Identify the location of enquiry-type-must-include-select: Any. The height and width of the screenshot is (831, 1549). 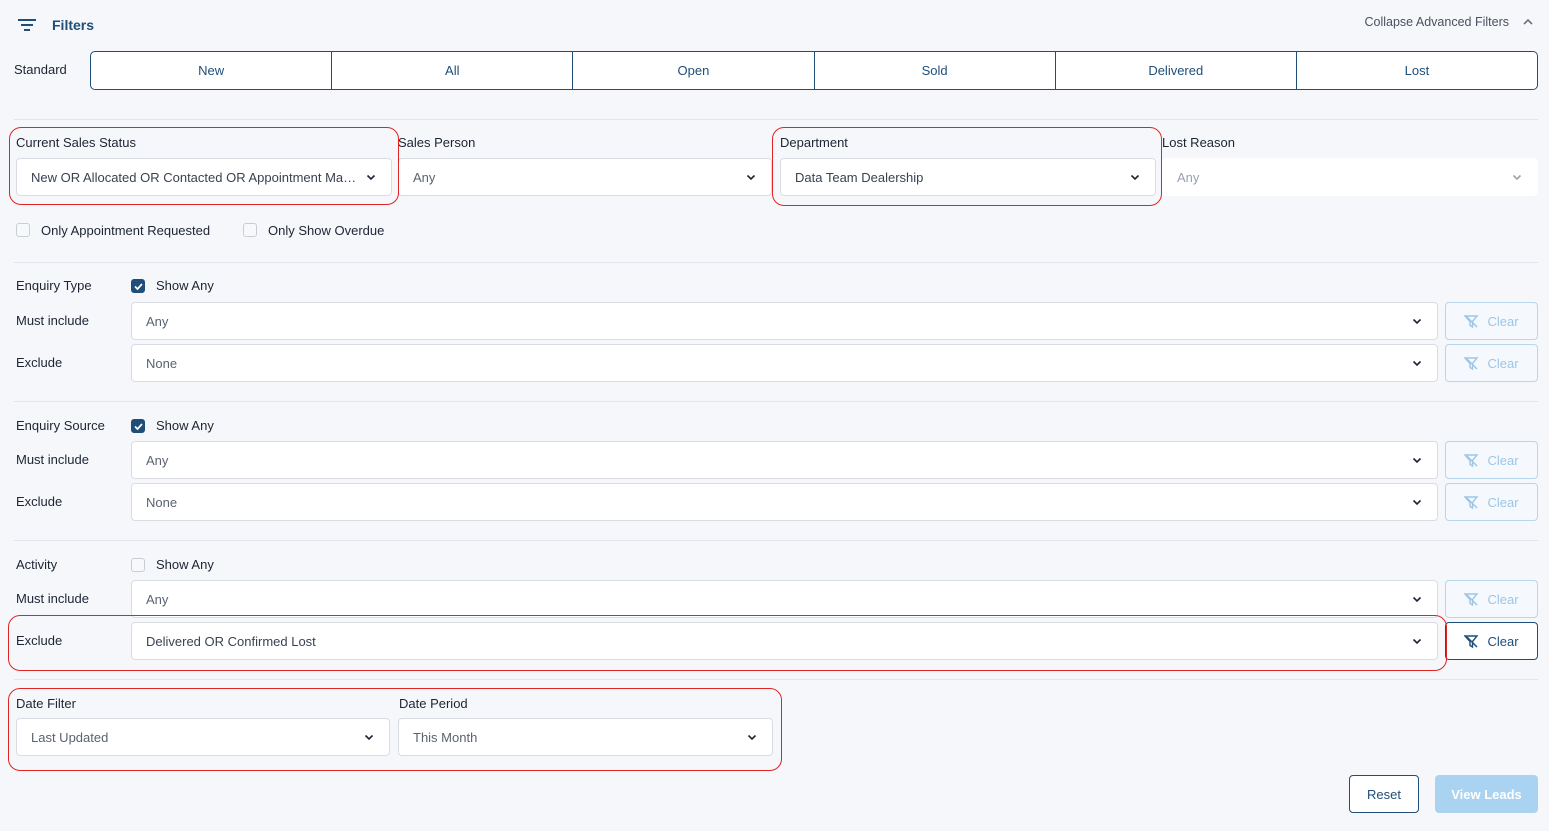
(784, 321).